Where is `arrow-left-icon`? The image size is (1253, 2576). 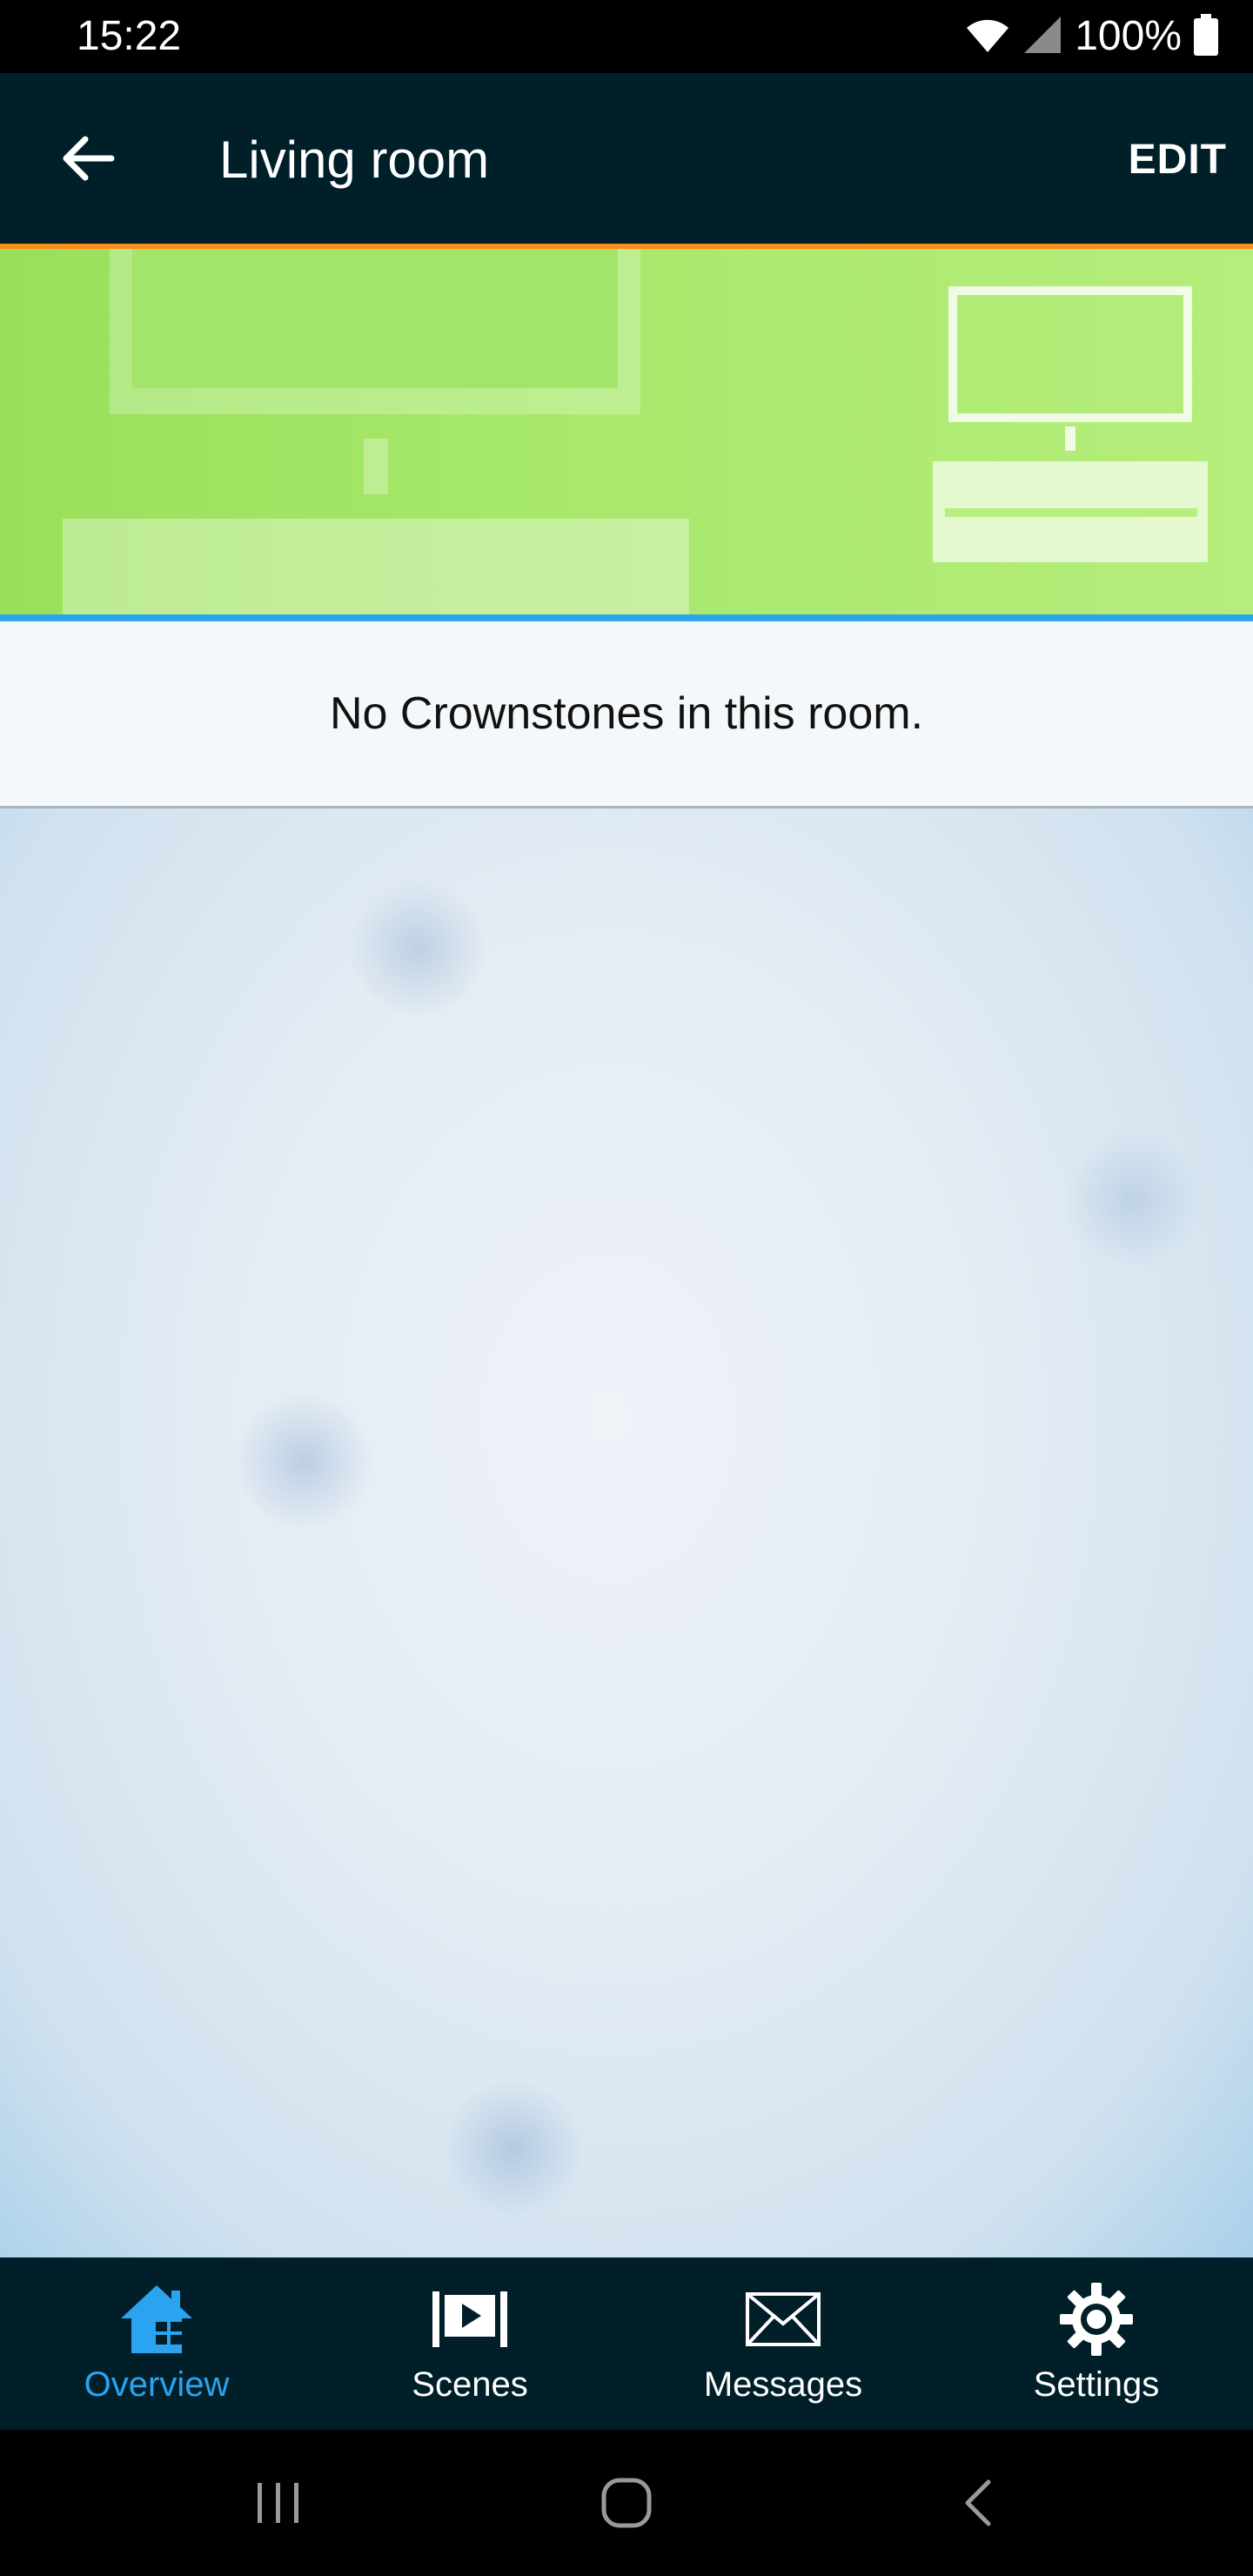
arrow-left-icon is located at coordinates (89, 158).